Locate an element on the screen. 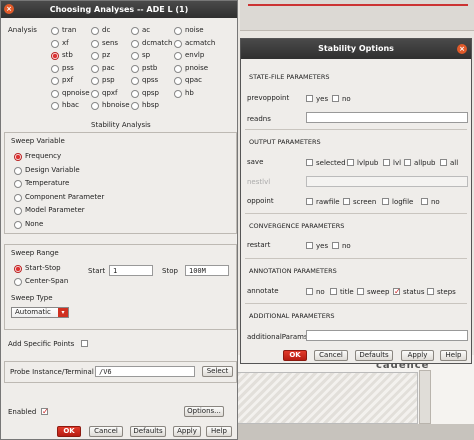  analysis-radio-psp is located at coordinates (95, 81).